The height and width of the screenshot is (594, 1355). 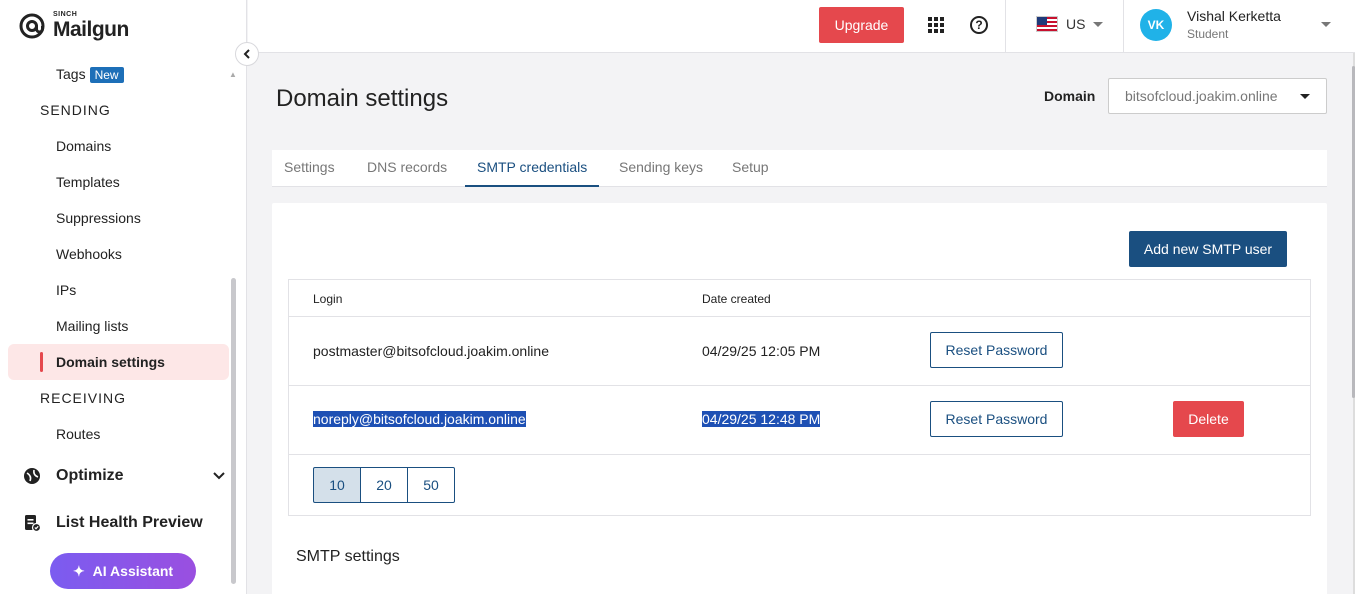 What do you see at coordinates (979, 25) in the screenshot?
I see `help-icon: ?` at bounding box center [979, 25].